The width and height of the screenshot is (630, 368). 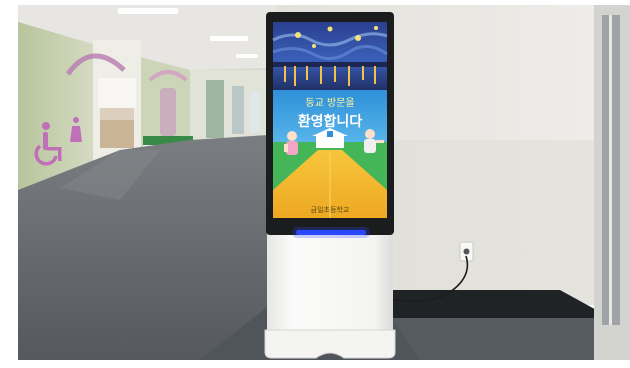 What do you see at coordinates (215, 109) in the screenshot?
I see `corridor-door` at bounding box center [215, 109].